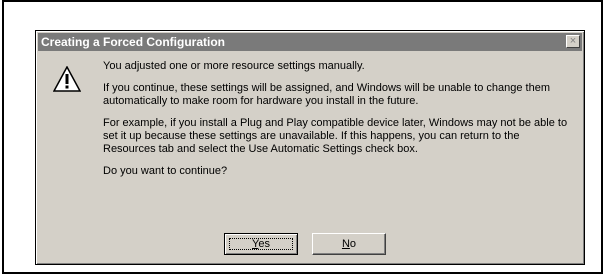 Image resolution: width=607 pixels, height=277 pixels. I want to click on no-button-label: No, so click(349, 244).